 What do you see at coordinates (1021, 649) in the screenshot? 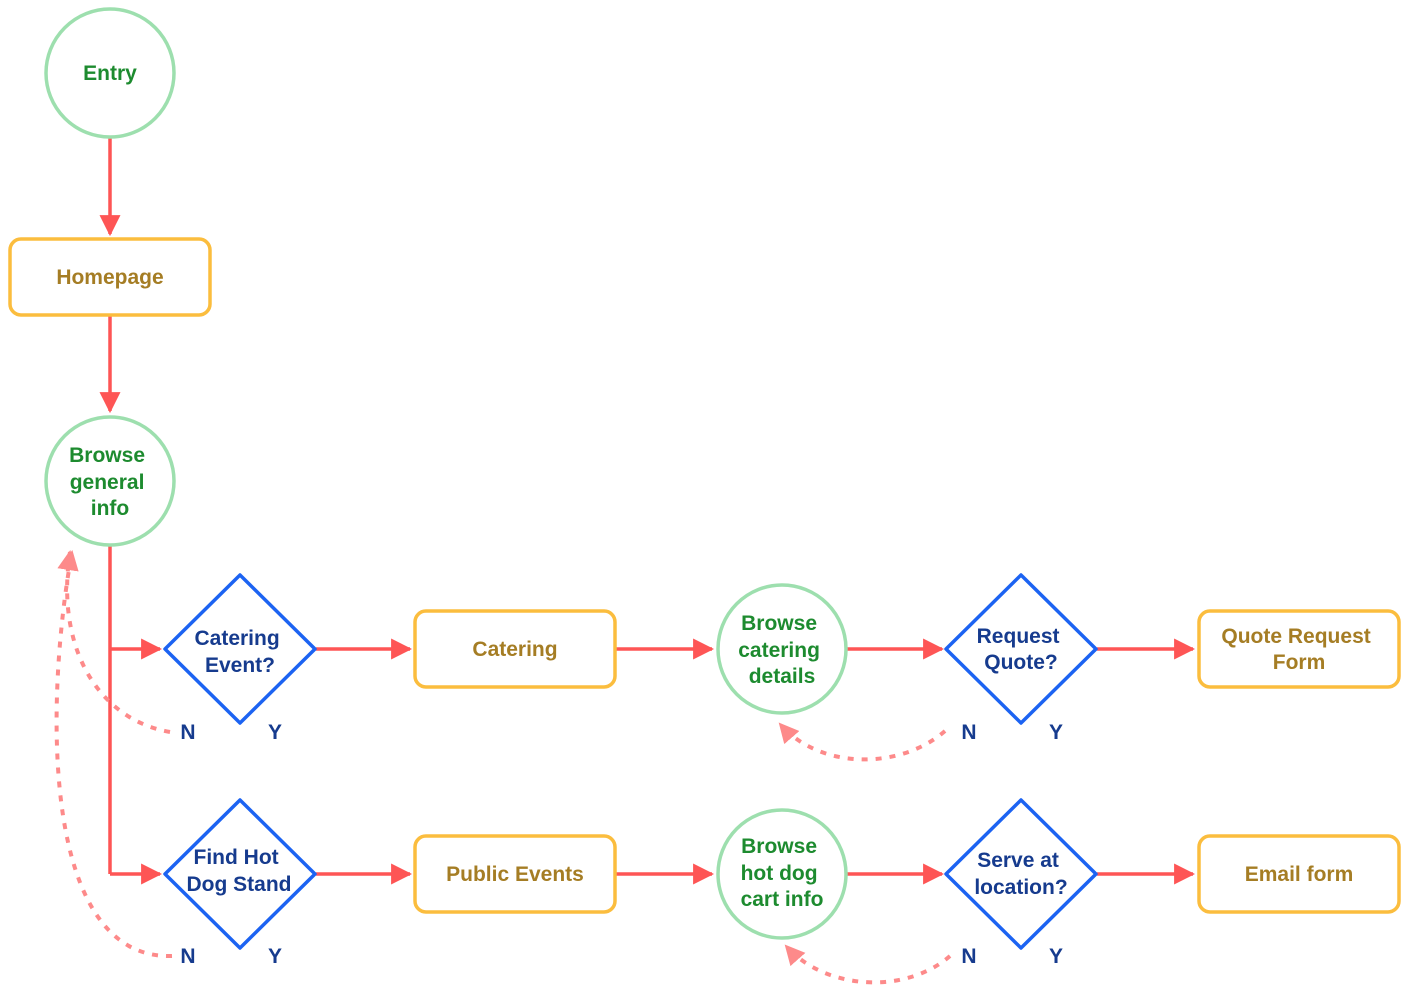
I see `node-request-quote: Request Quote?` at bounding box center [1021, 649].